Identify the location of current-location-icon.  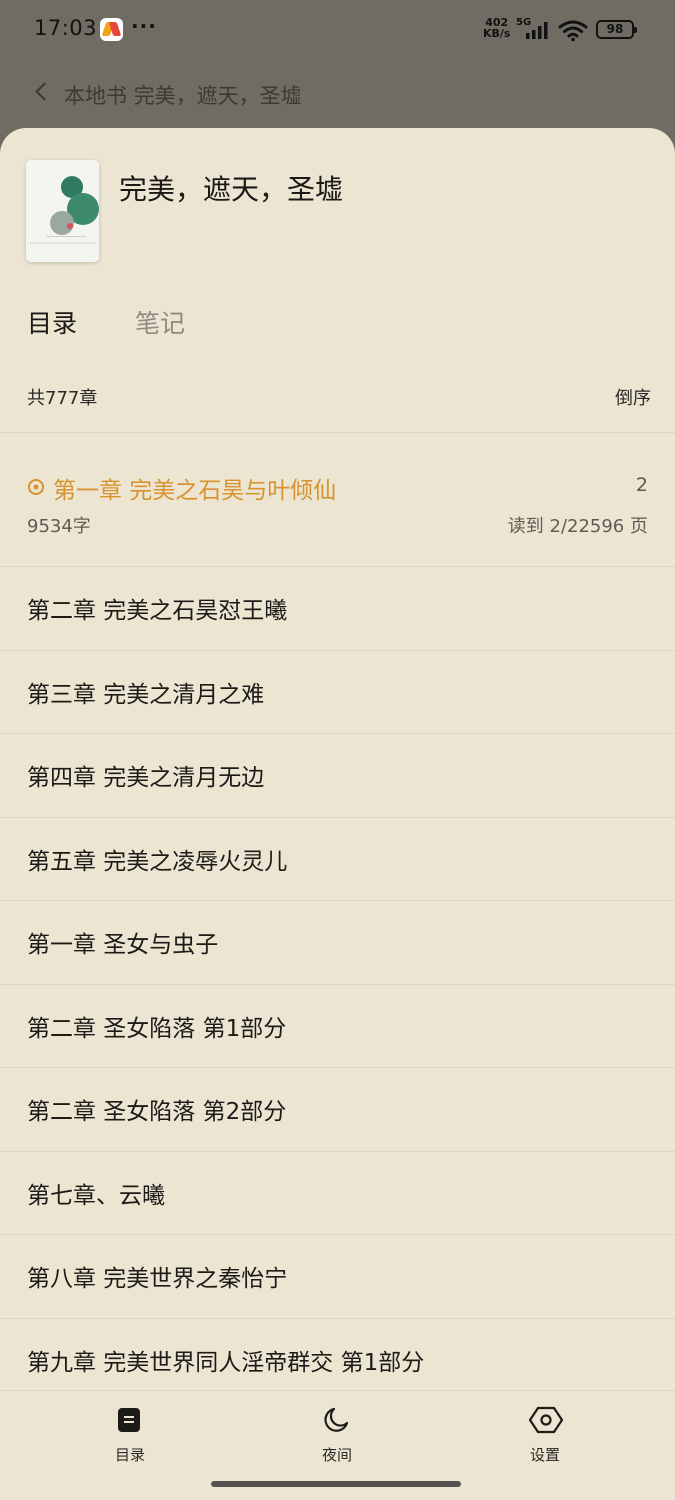
(36, 487).